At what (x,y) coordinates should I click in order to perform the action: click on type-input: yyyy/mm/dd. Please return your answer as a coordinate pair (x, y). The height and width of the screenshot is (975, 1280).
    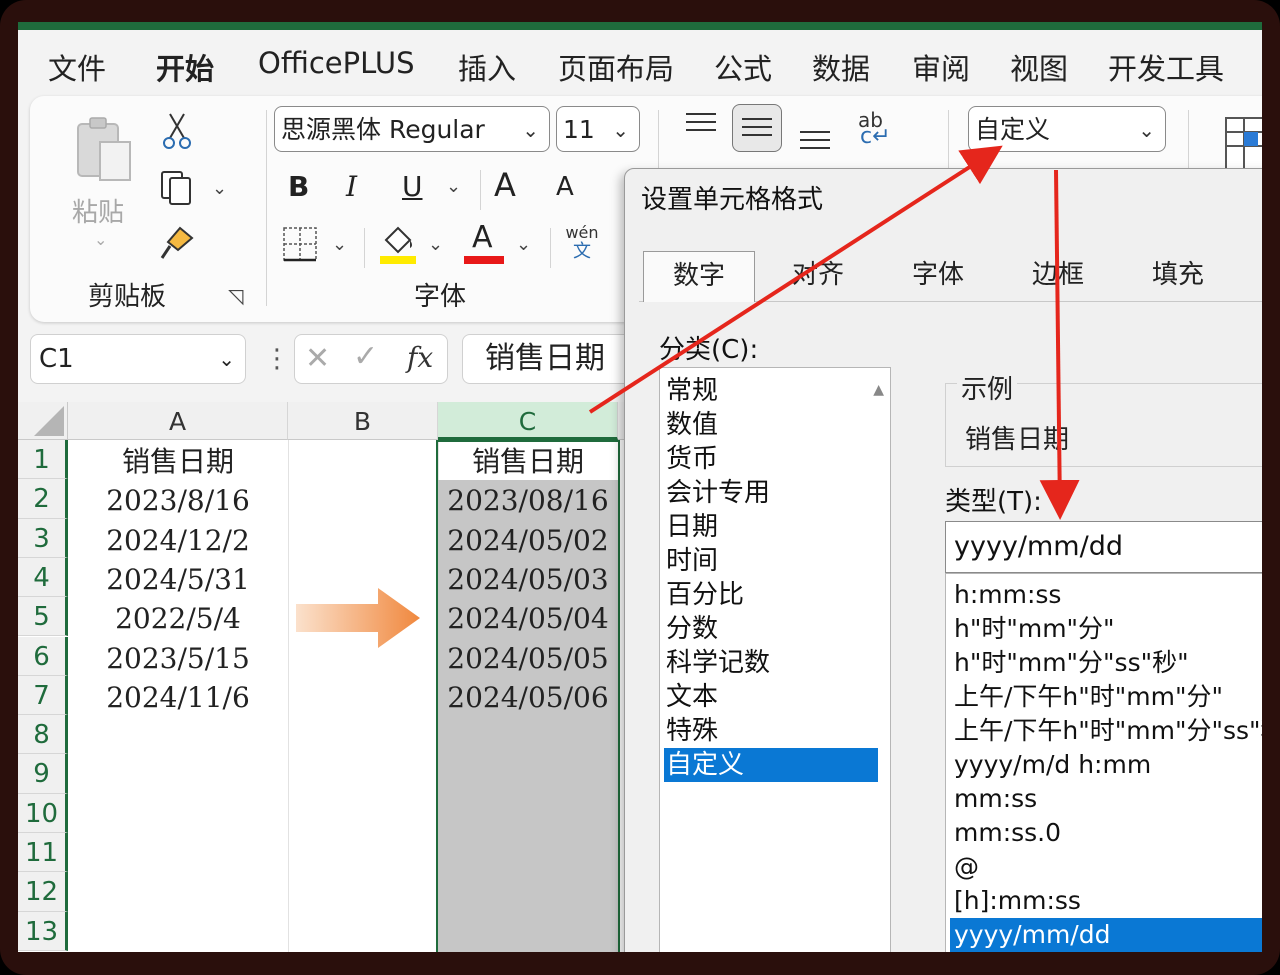
    Looking at the image, I should click on (1103, 547).